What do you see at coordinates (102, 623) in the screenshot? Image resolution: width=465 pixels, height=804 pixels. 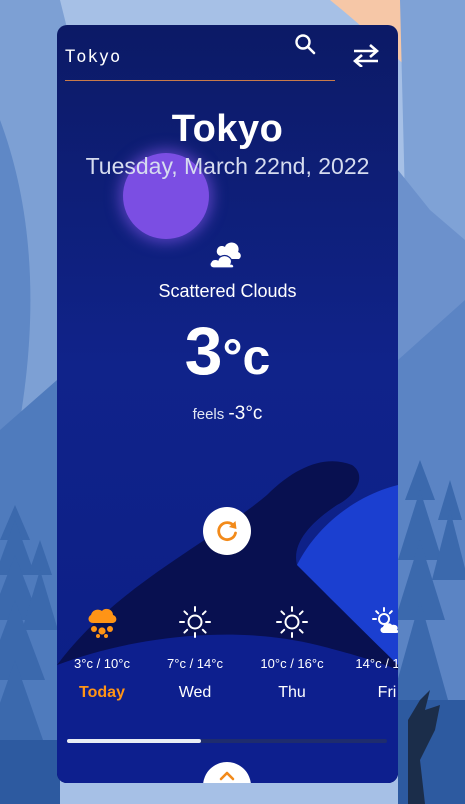 I see `snow-cloud-icon` at bounding box center [102, 623].